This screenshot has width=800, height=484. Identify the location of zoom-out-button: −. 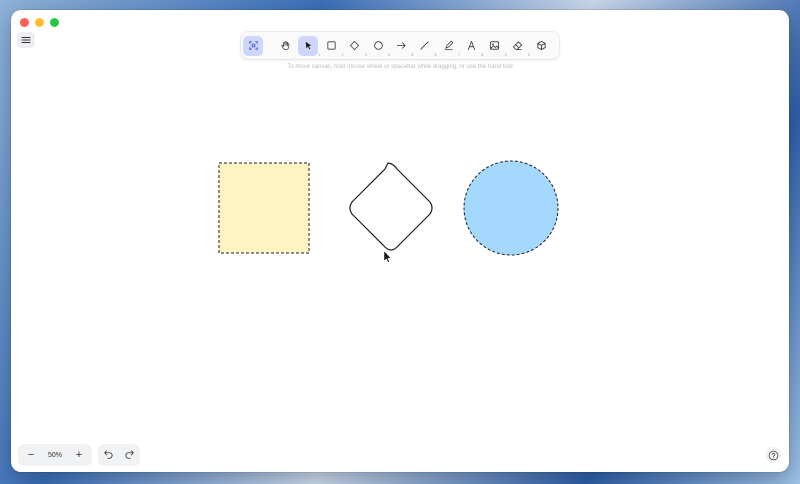
(31, 455).